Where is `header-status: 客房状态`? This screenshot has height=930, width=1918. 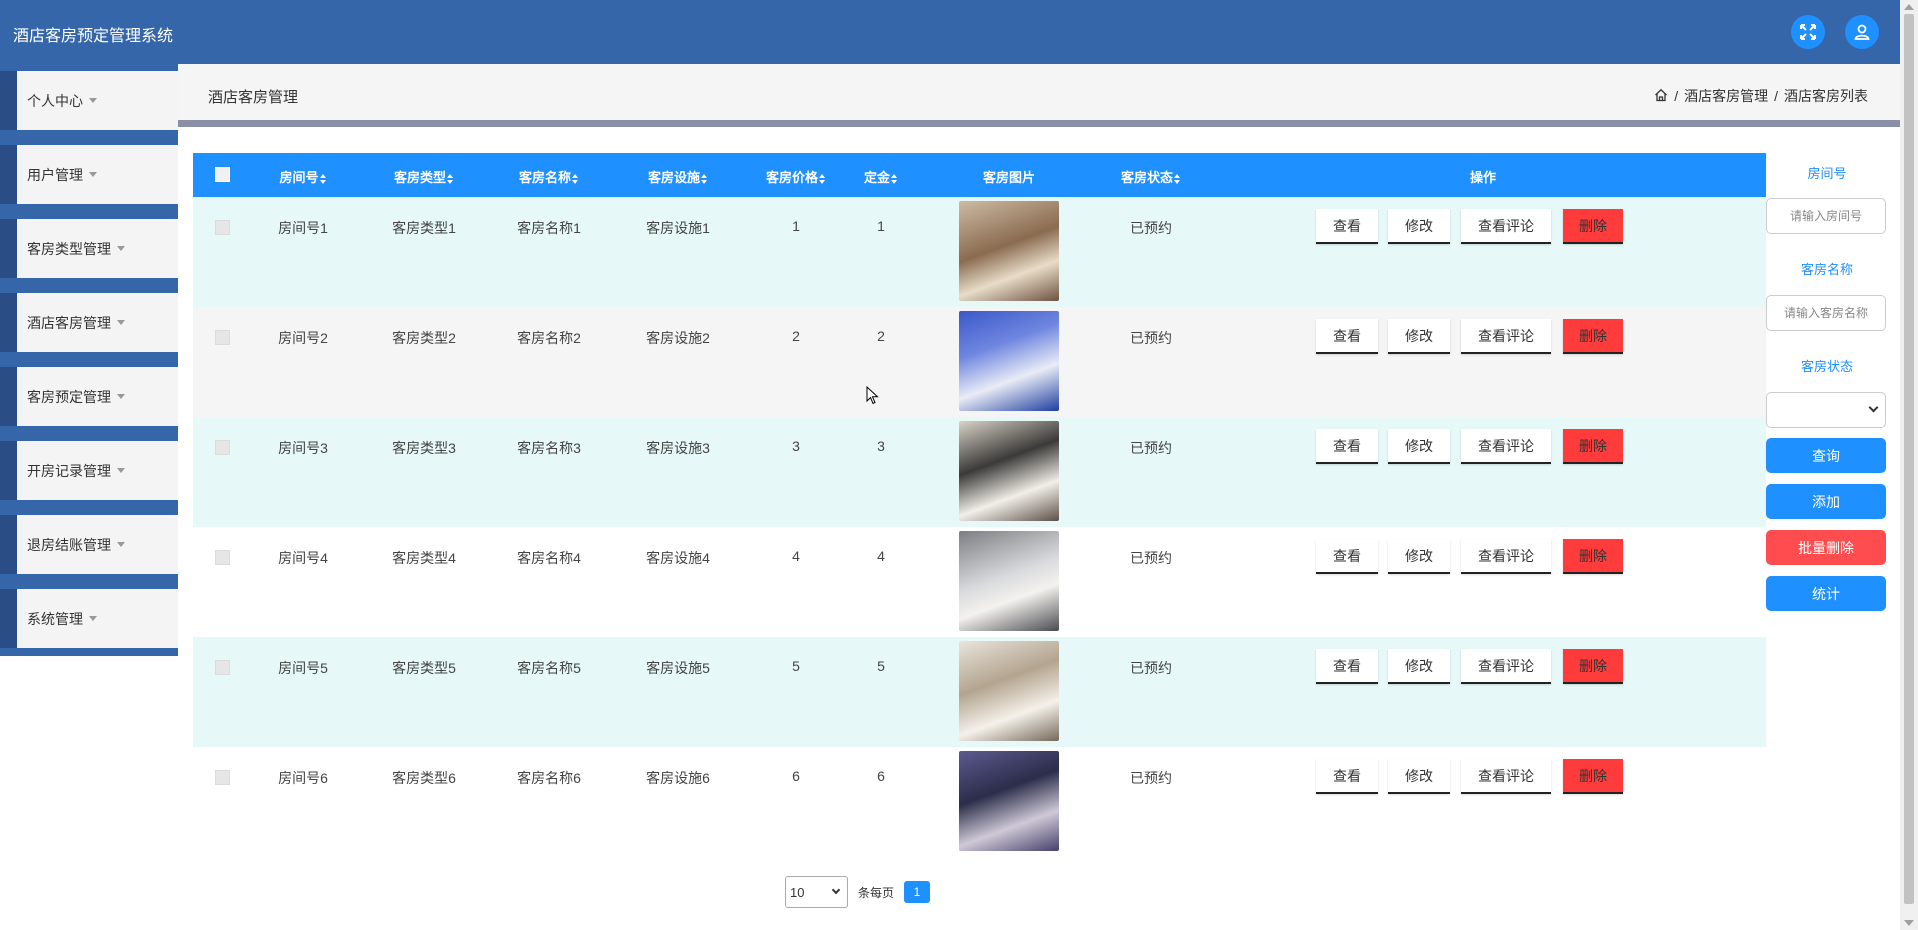 header-status: 客房状态 is located at coordinates (1151, 176).